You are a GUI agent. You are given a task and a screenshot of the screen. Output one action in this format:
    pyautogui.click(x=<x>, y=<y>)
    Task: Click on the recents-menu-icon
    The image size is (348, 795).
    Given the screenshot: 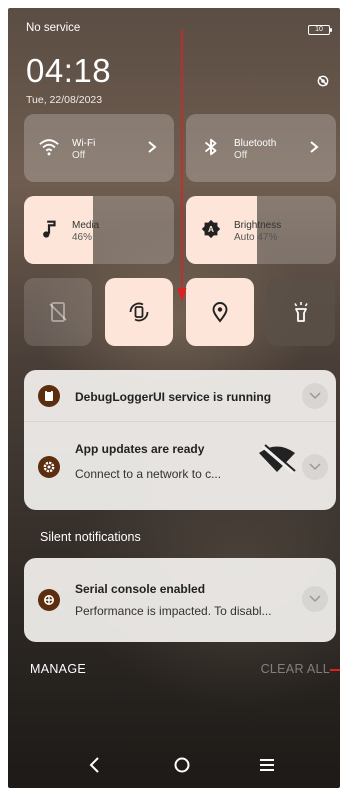 What is the action you would take?
    pyautogui.click(x=267, y=765)
    